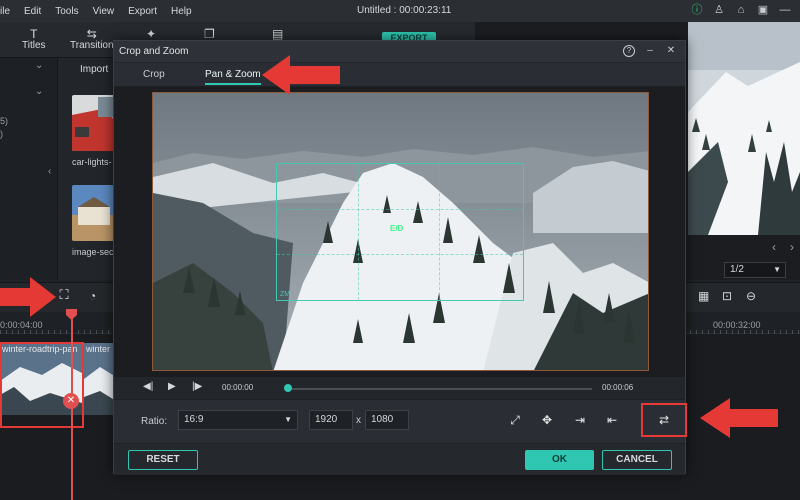 This screenshot has height=500, width=800. Describe the element at coordinates (154, 74) in the screenshot. I see `tab-crop: Crop` at that location.